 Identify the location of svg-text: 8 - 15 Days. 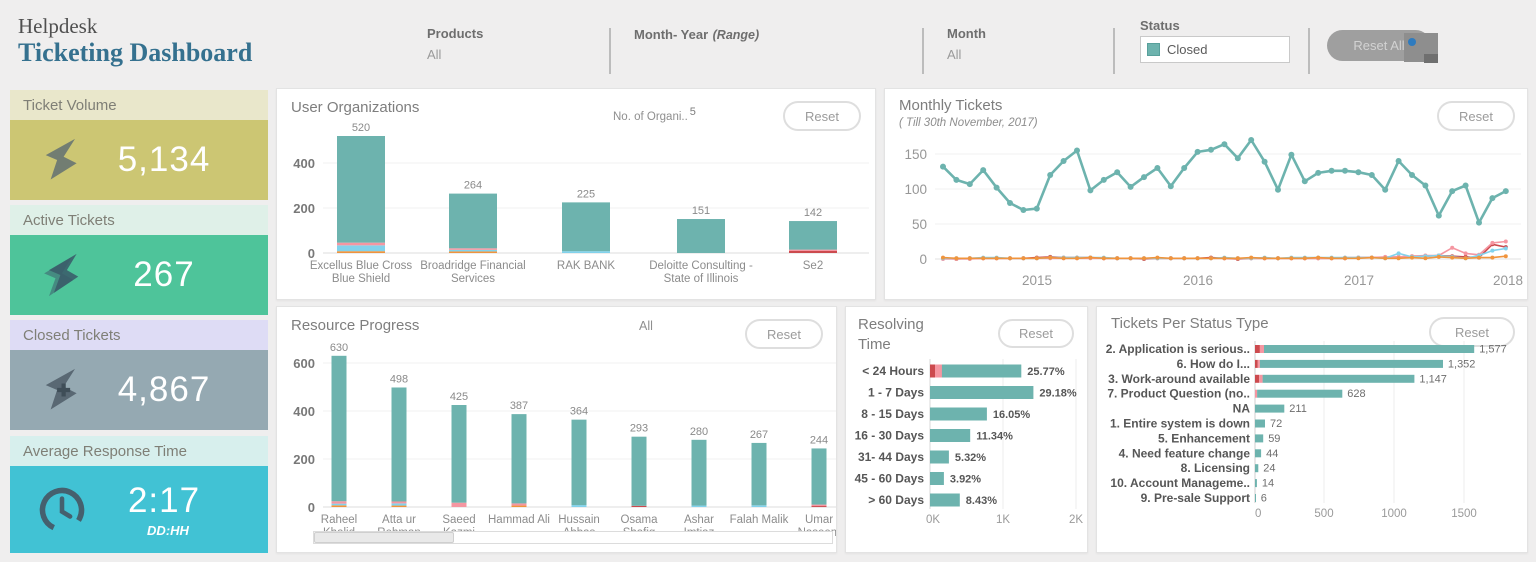
(892, 414).